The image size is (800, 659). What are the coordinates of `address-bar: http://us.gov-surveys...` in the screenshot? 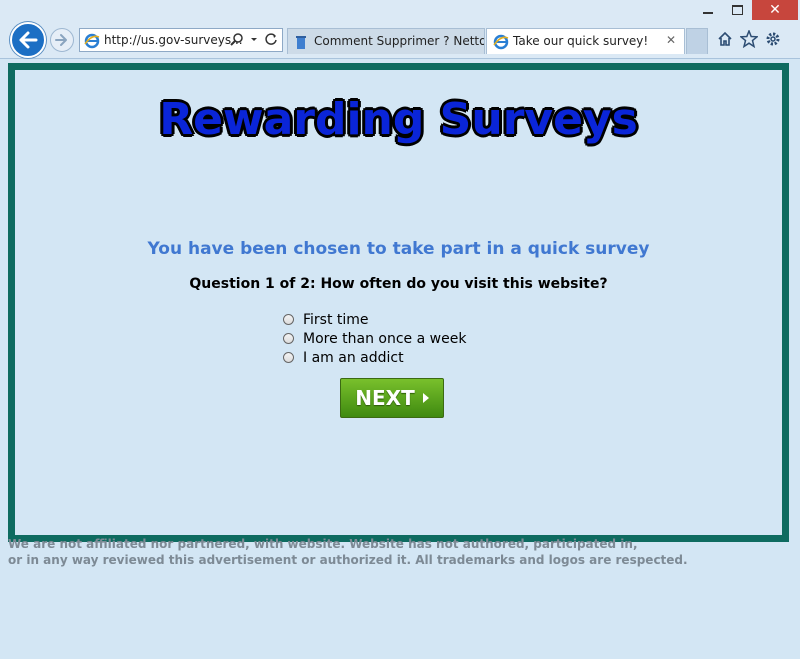 It's located at (181, 40).